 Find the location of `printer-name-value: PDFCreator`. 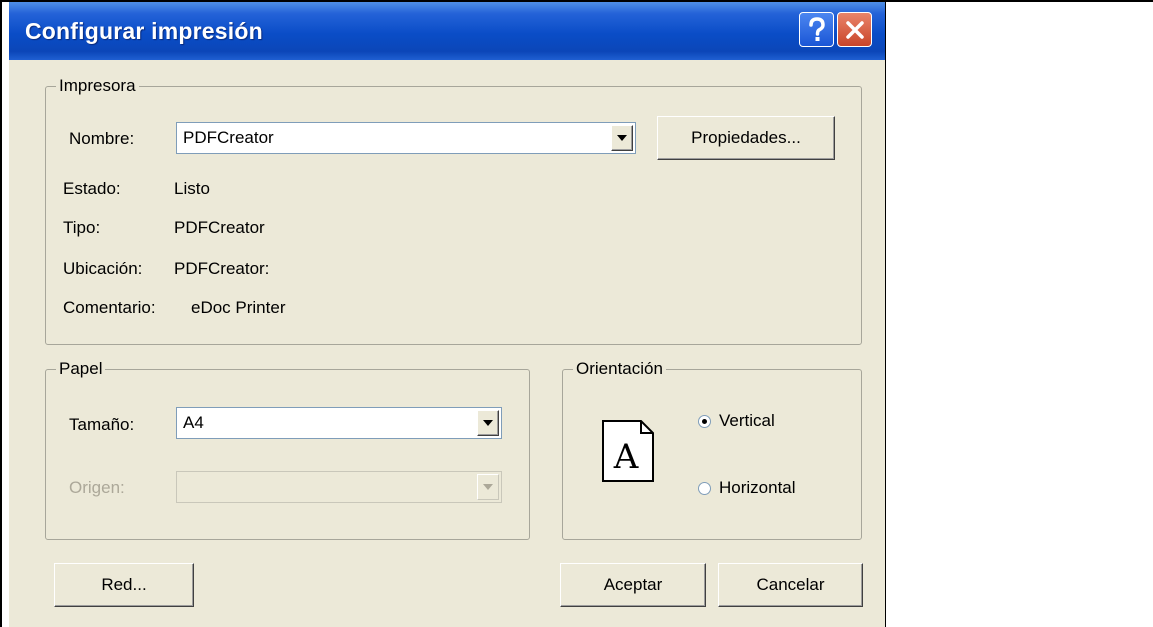

printer-name-value: PDFCreator is located at coordinates (228, 137).